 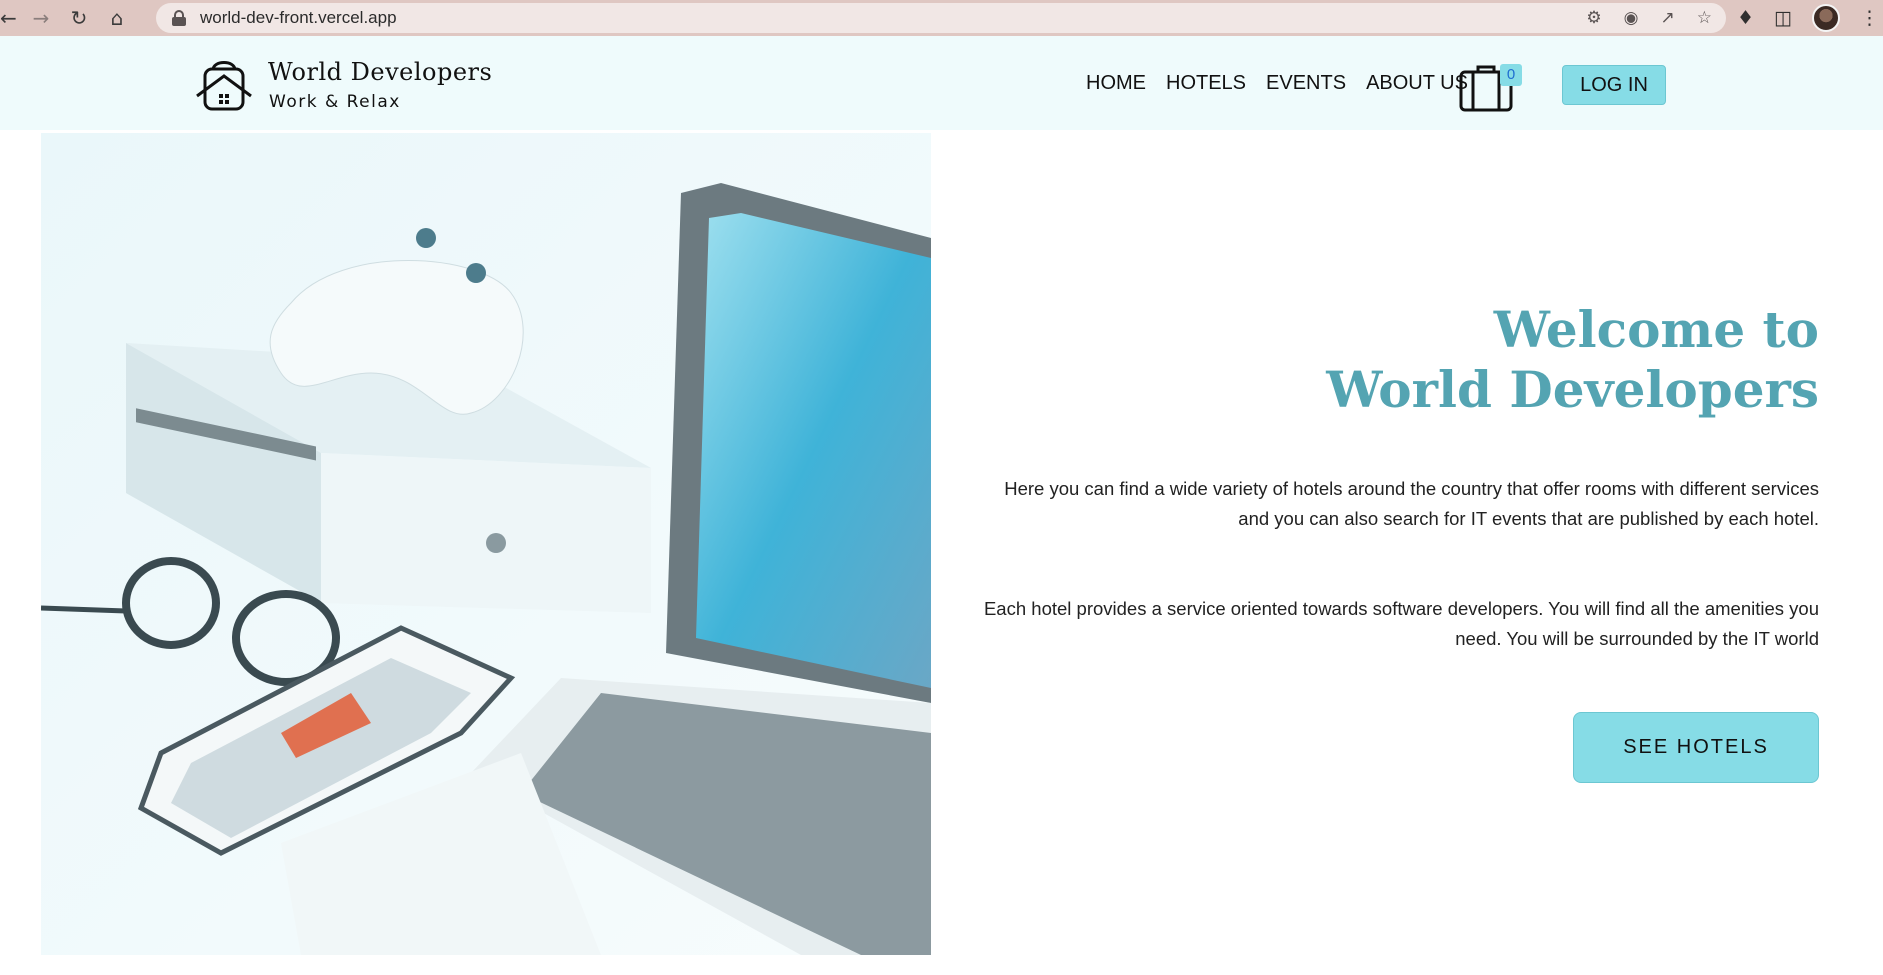 I want to click on extensions-icon: ♦, so click(x=1745, y=18).